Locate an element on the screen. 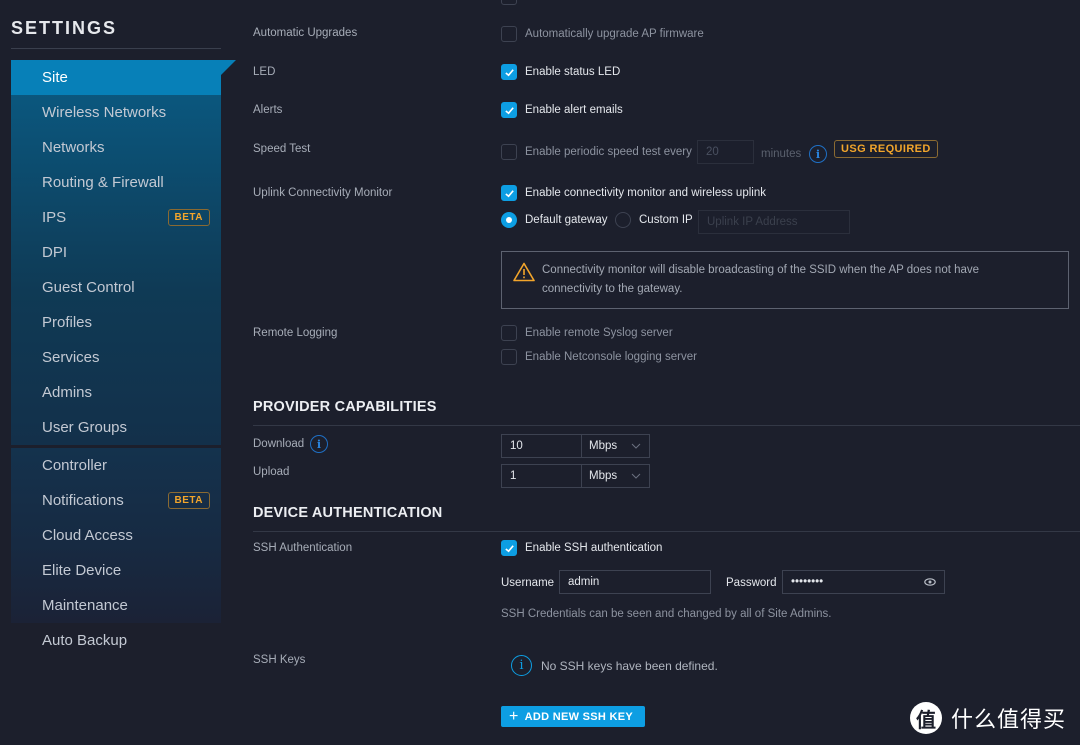 Image resolution: width=1080 pixels, height=745 pixels. sidebar-item-label: Maintenance is located at coordinates (85, 605).